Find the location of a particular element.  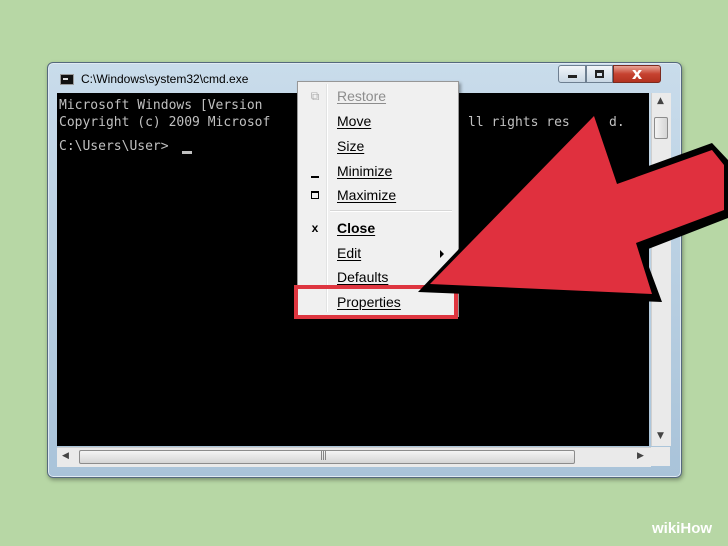

wikihow-watermark: wikiHow is located at coordinates (682, 528).